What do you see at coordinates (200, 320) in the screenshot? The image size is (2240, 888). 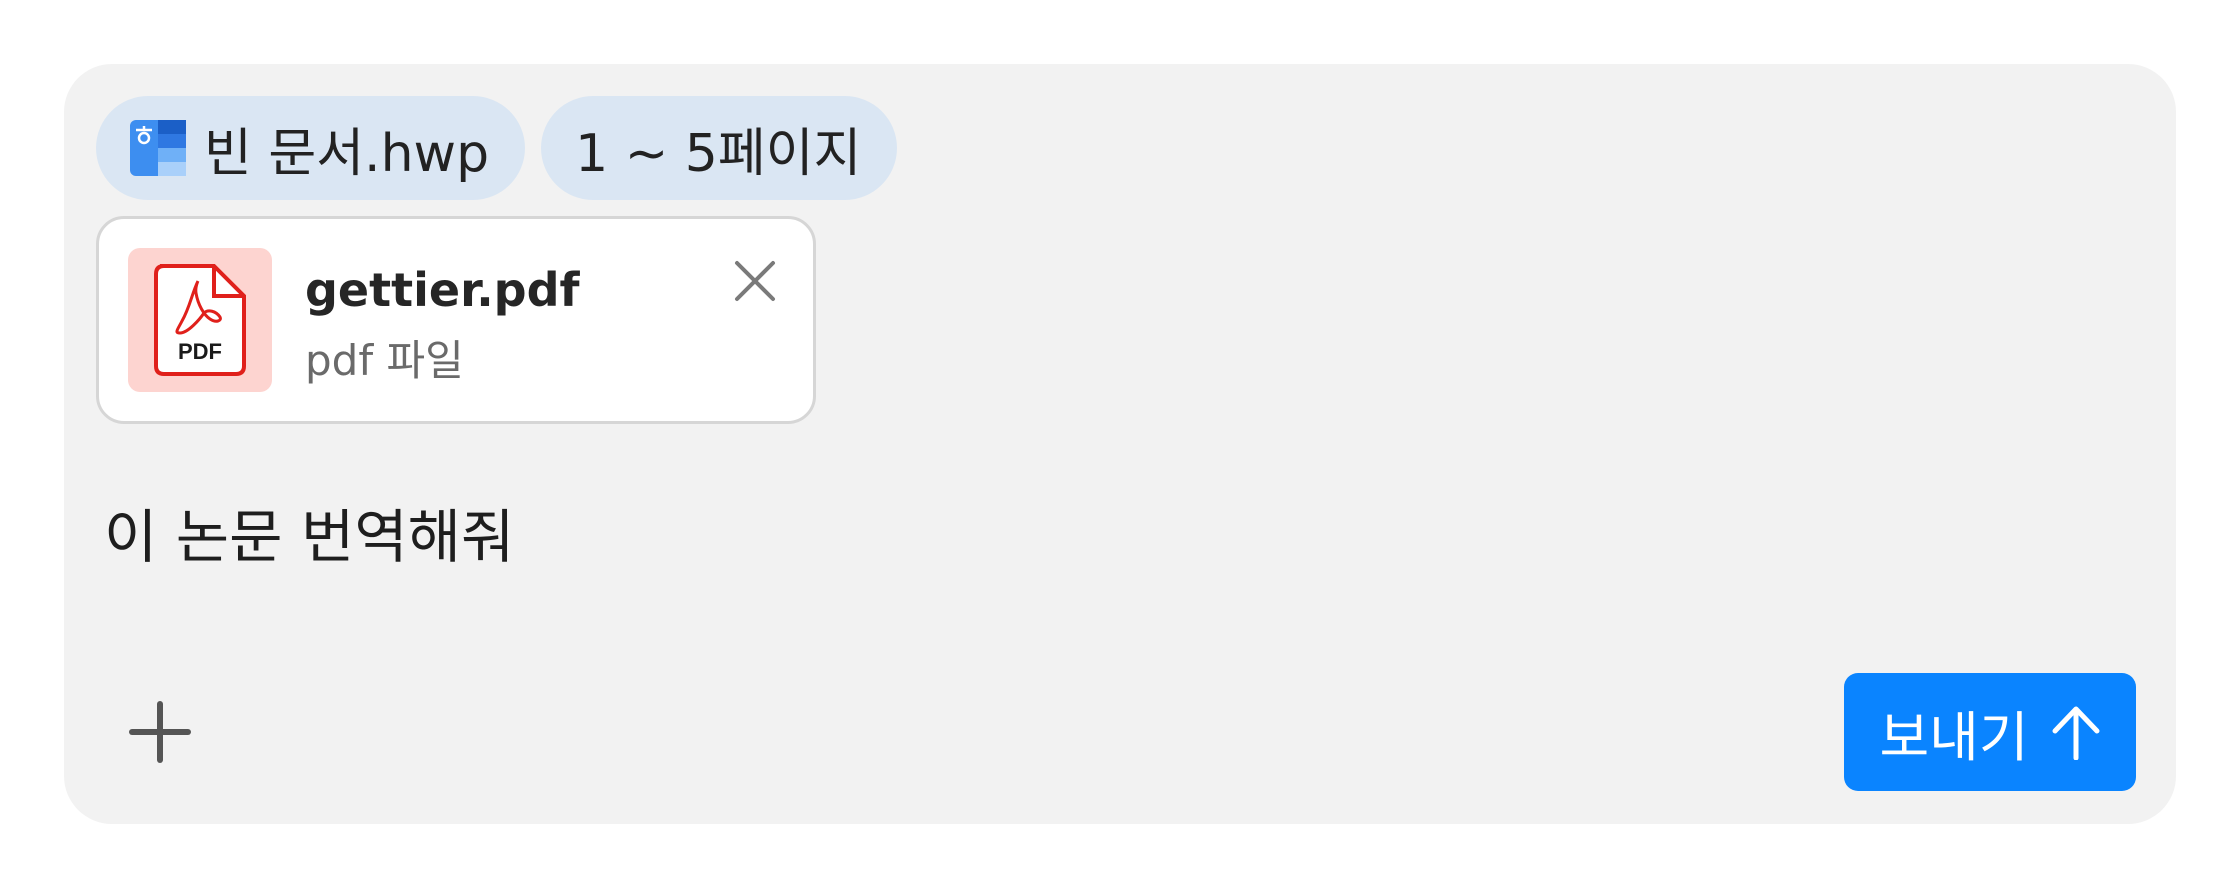 I see `pdf-file-icon: PDF` at bounding box center [200, 320].